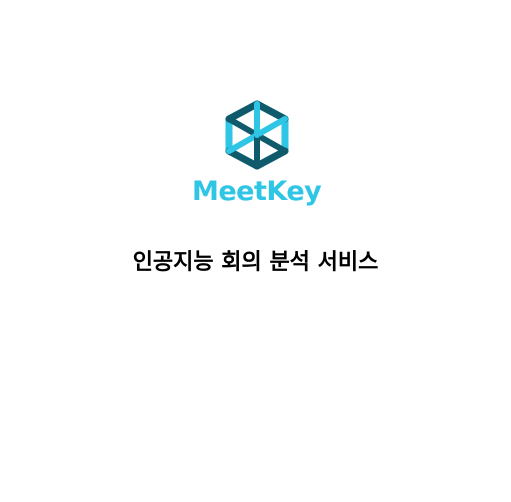 The height and width of the screenshot is (502, 511). I want to click on brand-name: MeetKey, so click(257, 191).